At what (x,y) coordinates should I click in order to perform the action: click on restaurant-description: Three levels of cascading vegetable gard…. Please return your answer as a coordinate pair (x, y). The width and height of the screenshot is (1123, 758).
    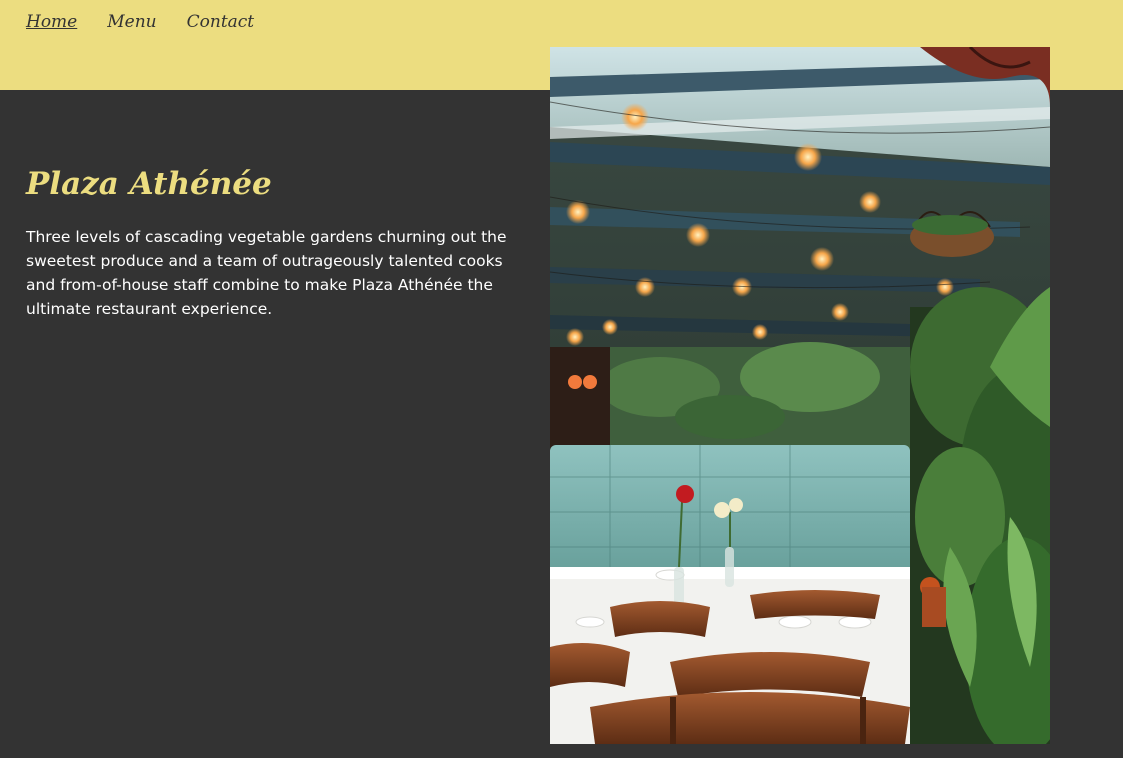
    Looking at the image, I should click on (266, 273).